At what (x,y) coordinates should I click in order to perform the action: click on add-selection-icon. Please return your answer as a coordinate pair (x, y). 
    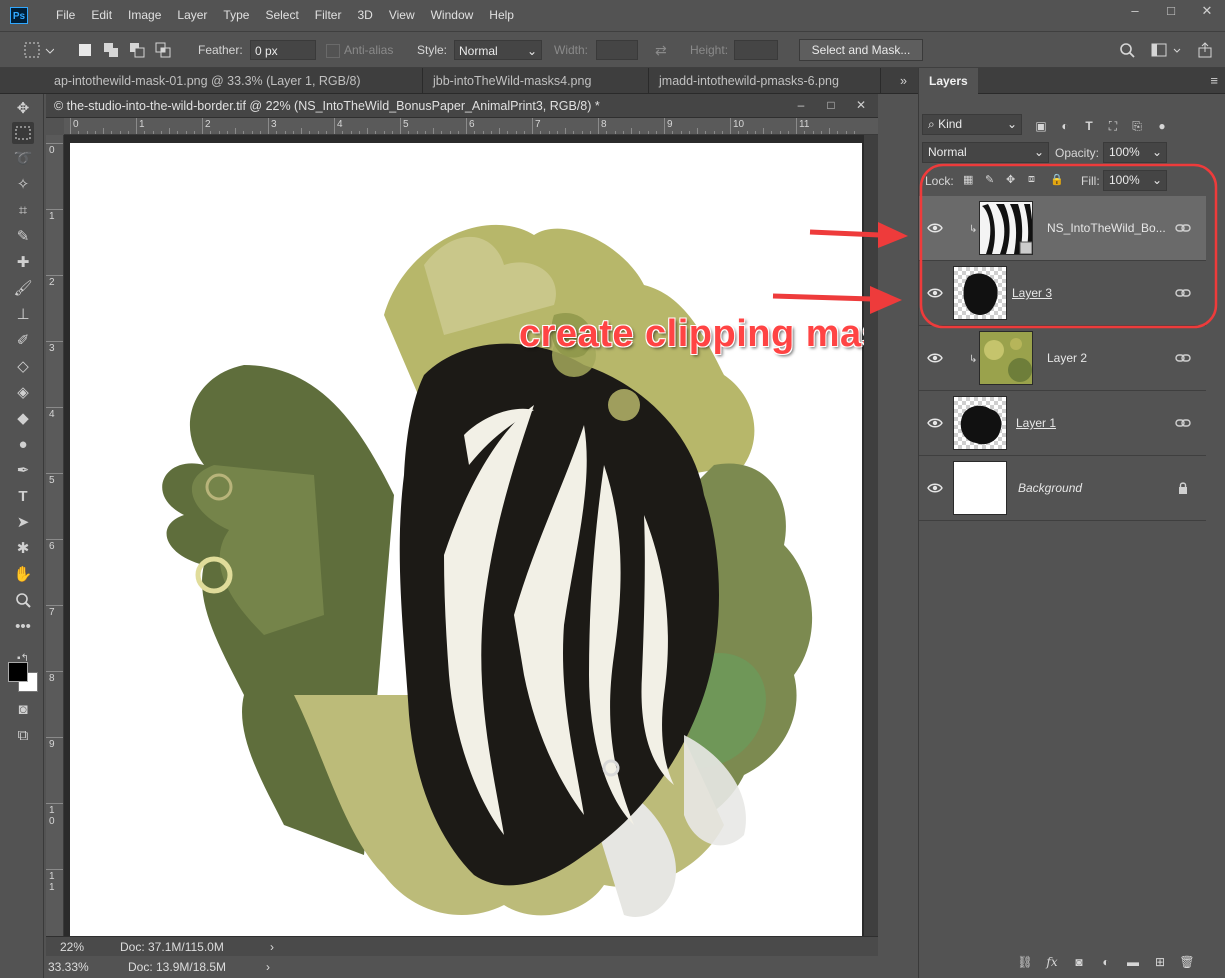
    Looking at the image, I should click on (111, 50).